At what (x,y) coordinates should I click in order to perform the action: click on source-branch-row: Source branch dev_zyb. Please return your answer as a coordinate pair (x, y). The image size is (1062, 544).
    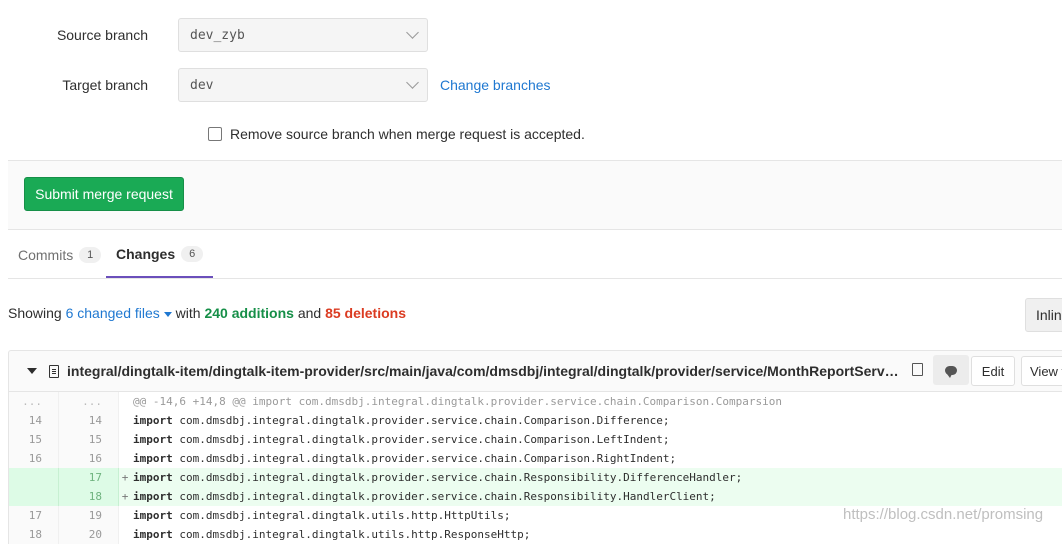
    Looking at the image, I should click on (218, 35).